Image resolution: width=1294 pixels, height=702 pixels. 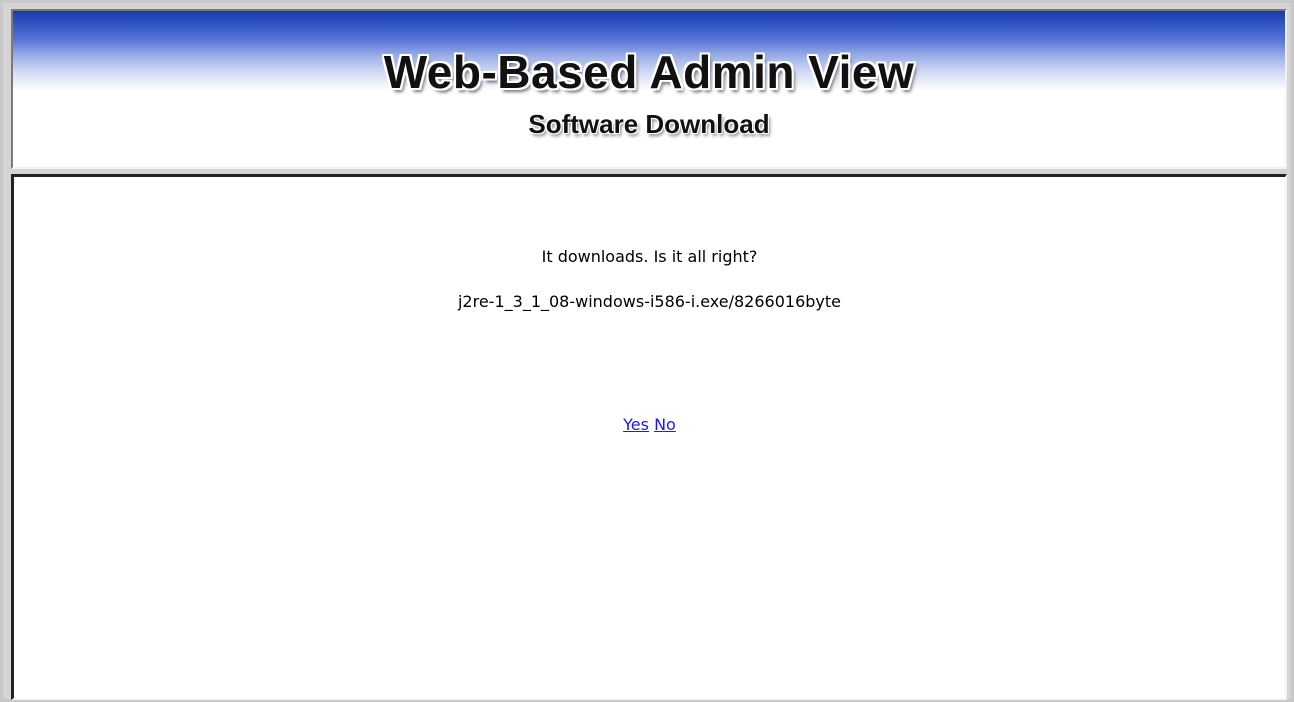 What do you see at coordinates (649, 425) in the screenshot?
I see `confirm-actions: Yes No` at bounding box center [649, 425].